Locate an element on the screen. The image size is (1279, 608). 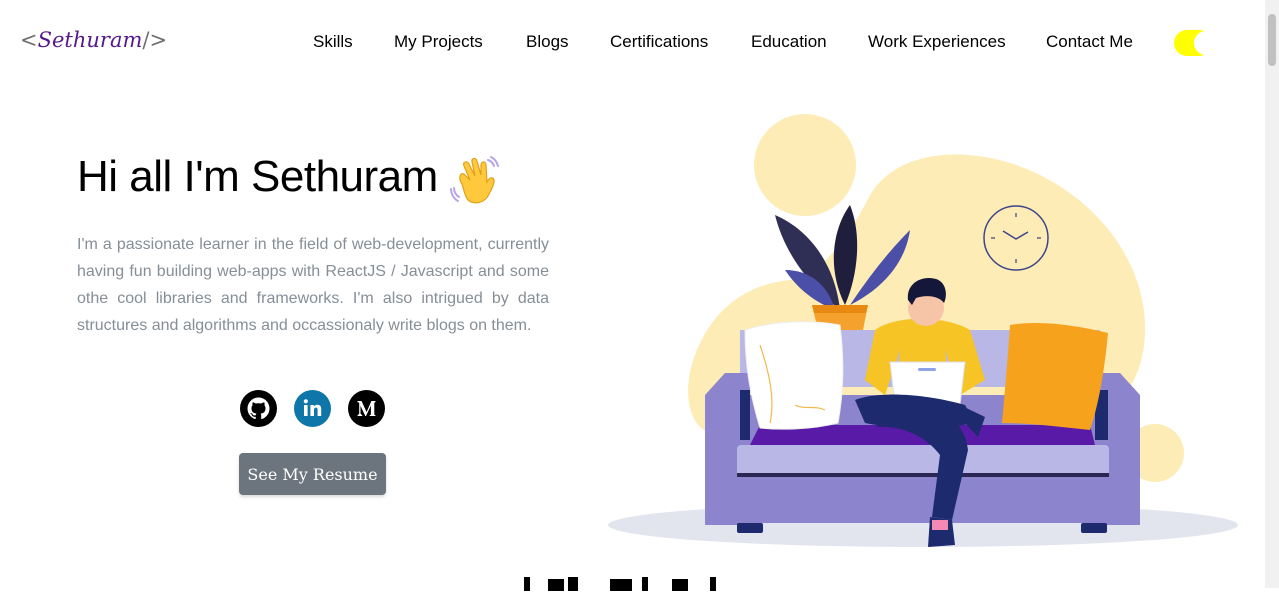
logo-close-bracket: /> is located at coordinates (155, 40).